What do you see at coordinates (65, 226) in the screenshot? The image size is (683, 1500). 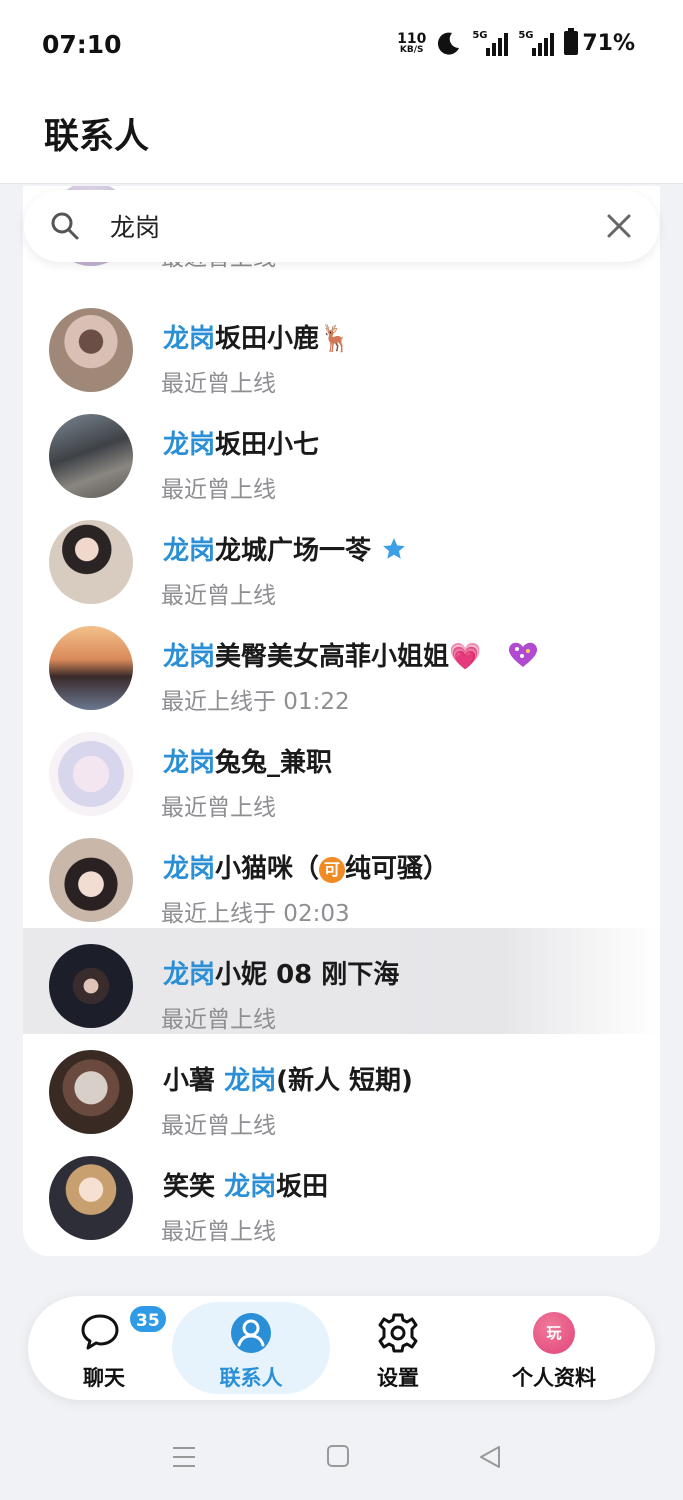 I see `search-icon` at bounding box center [65, 226].